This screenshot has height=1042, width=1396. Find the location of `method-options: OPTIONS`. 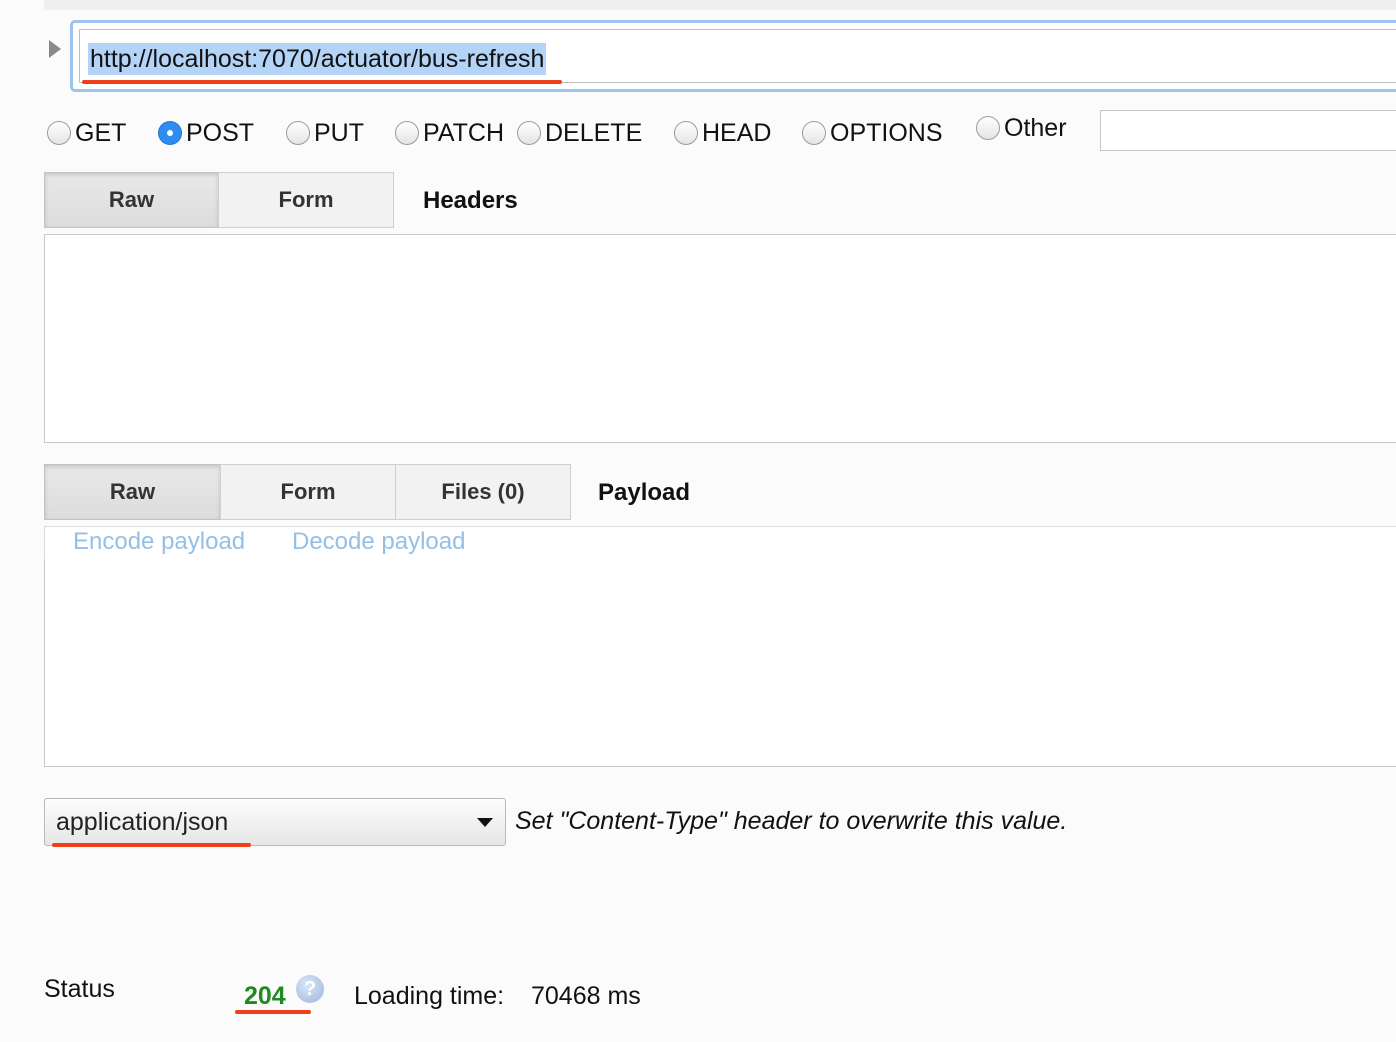

method-options: OPTIONS is located at coordinates (872, 133).